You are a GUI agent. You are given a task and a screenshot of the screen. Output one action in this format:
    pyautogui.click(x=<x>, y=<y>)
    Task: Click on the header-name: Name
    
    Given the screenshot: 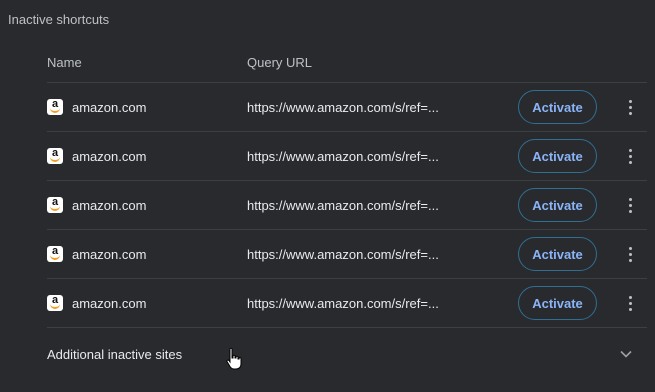 What is the action you would take?
    pyautogui.click(x=64, y=62)
    